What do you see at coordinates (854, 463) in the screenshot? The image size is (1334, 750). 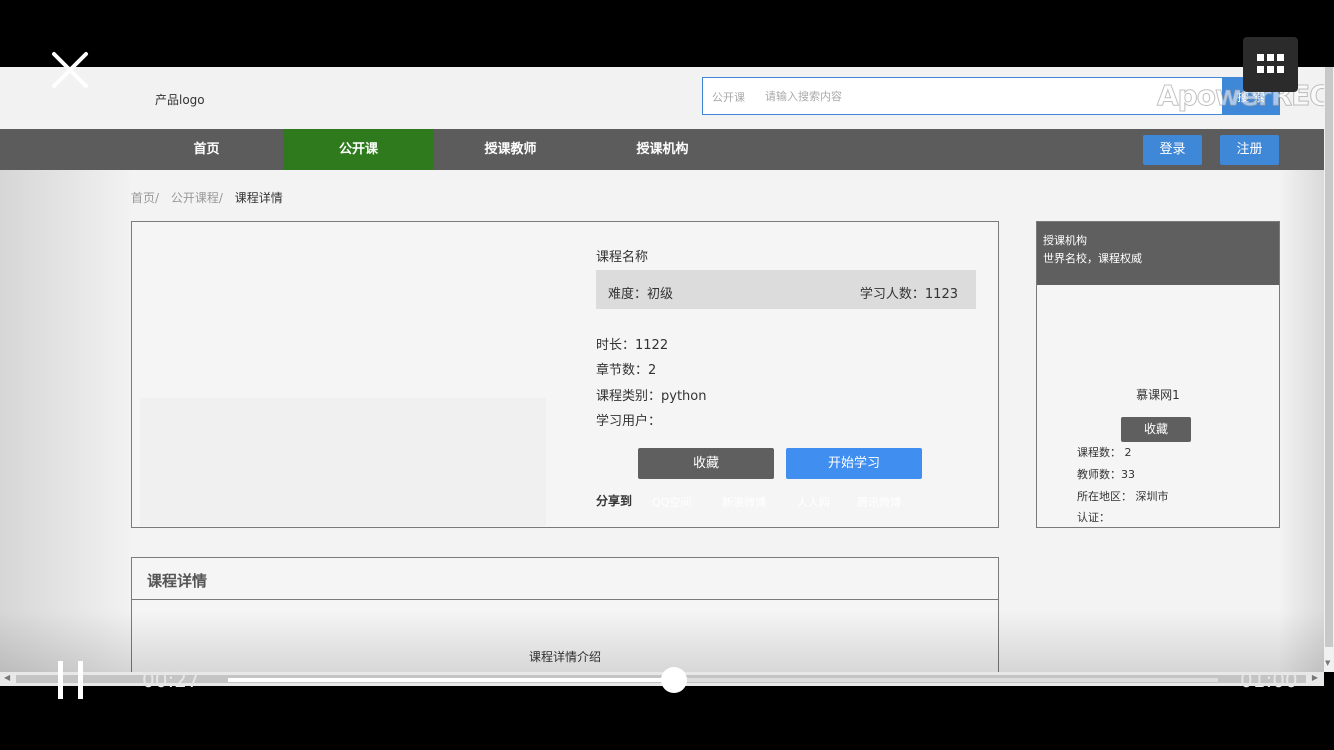 I see `start-learning-button: 开始学习` at bounding box center [854, 463].